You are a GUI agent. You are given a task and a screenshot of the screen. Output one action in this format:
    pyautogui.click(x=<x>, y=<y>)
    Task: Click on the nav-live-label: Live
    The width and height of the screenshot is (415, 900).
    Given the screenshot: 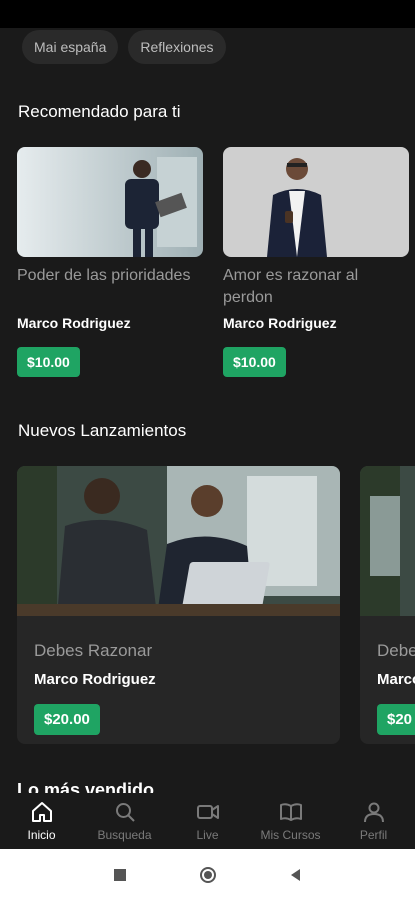 What is the action you would take?
    pyautogui.click(x=207, y=835)
    